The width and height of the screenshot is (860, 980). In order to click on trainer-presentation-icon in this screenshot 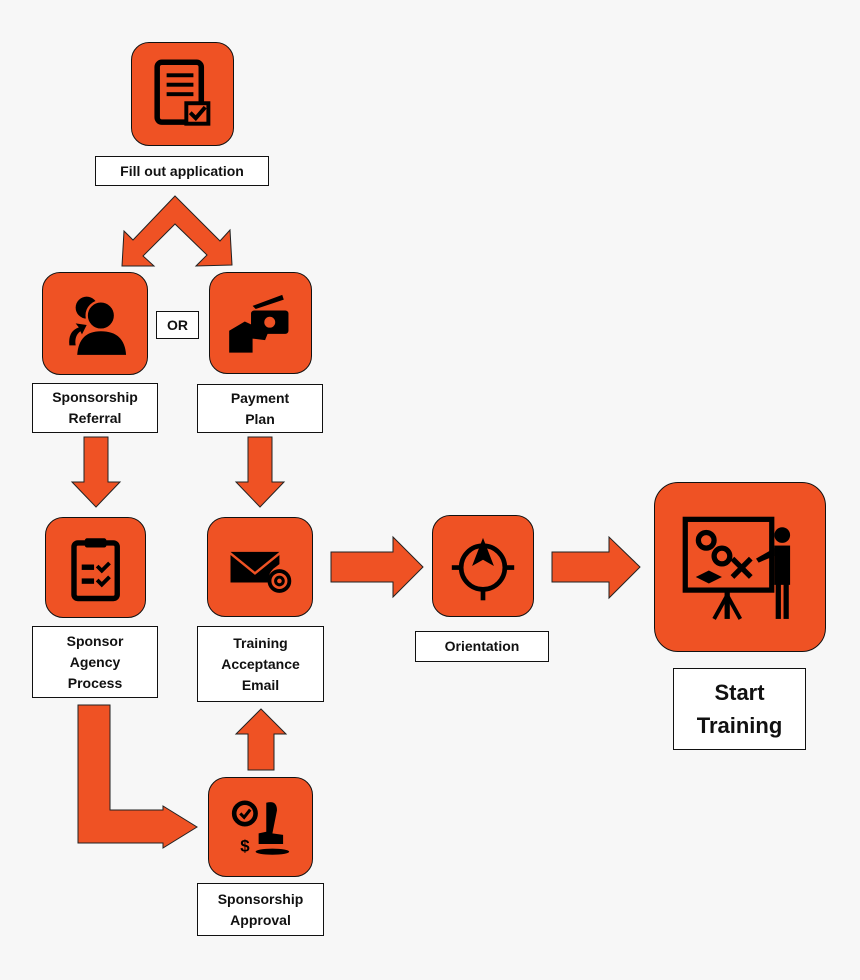, I will do `click(740, 567)`.